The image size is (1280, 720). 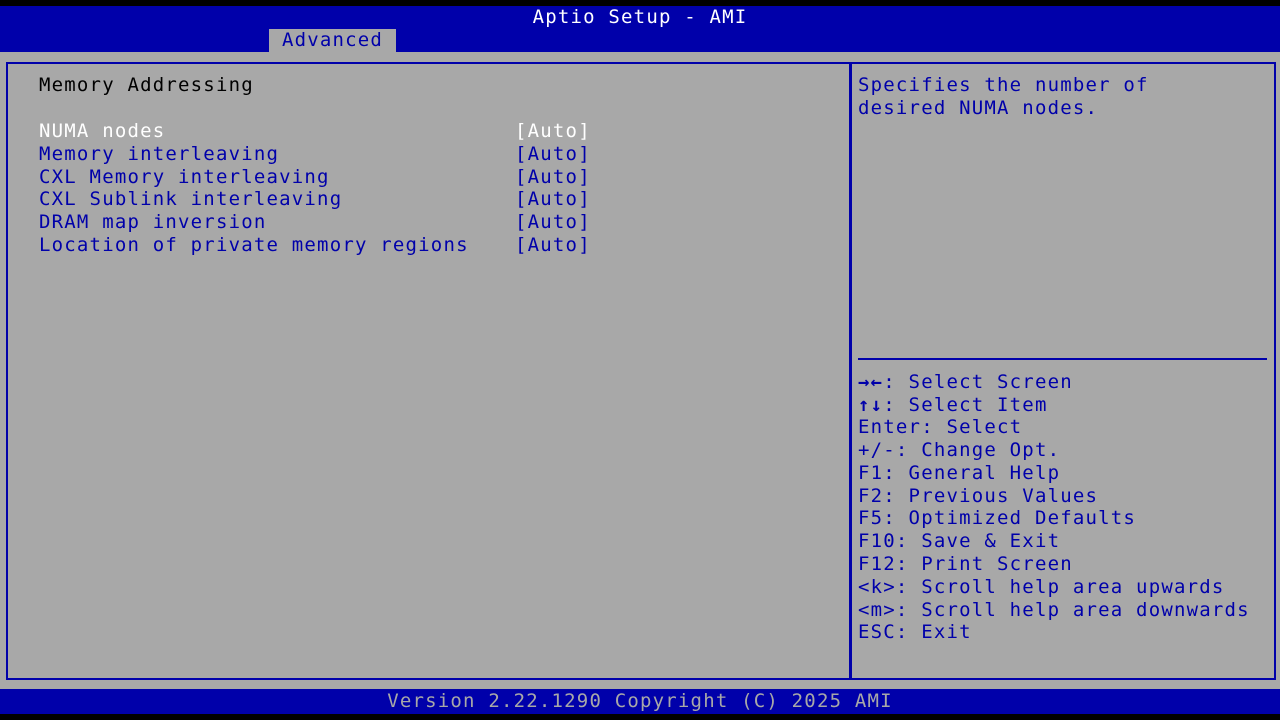 I want to click on key-name: F2, so click(x=871, y=496).